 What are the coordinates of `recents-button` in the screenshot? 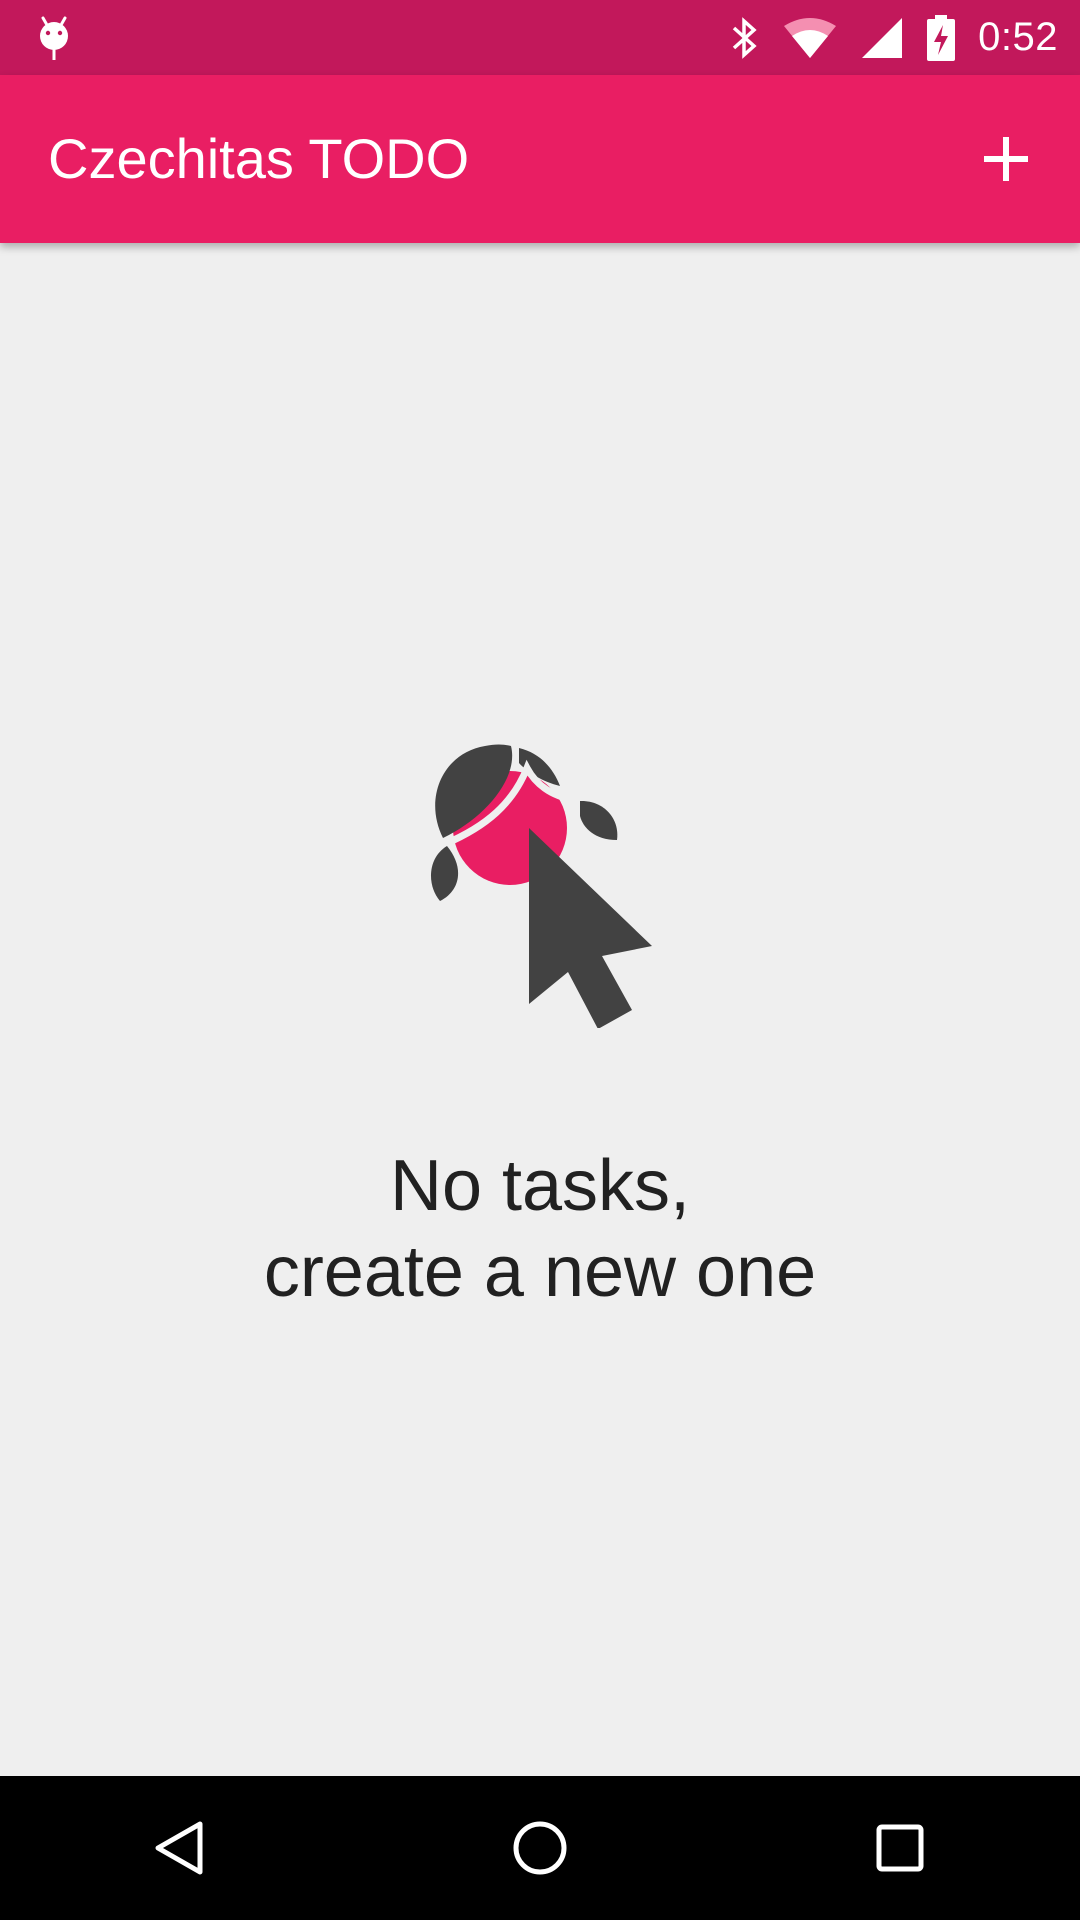 It's located at (900, 1848).